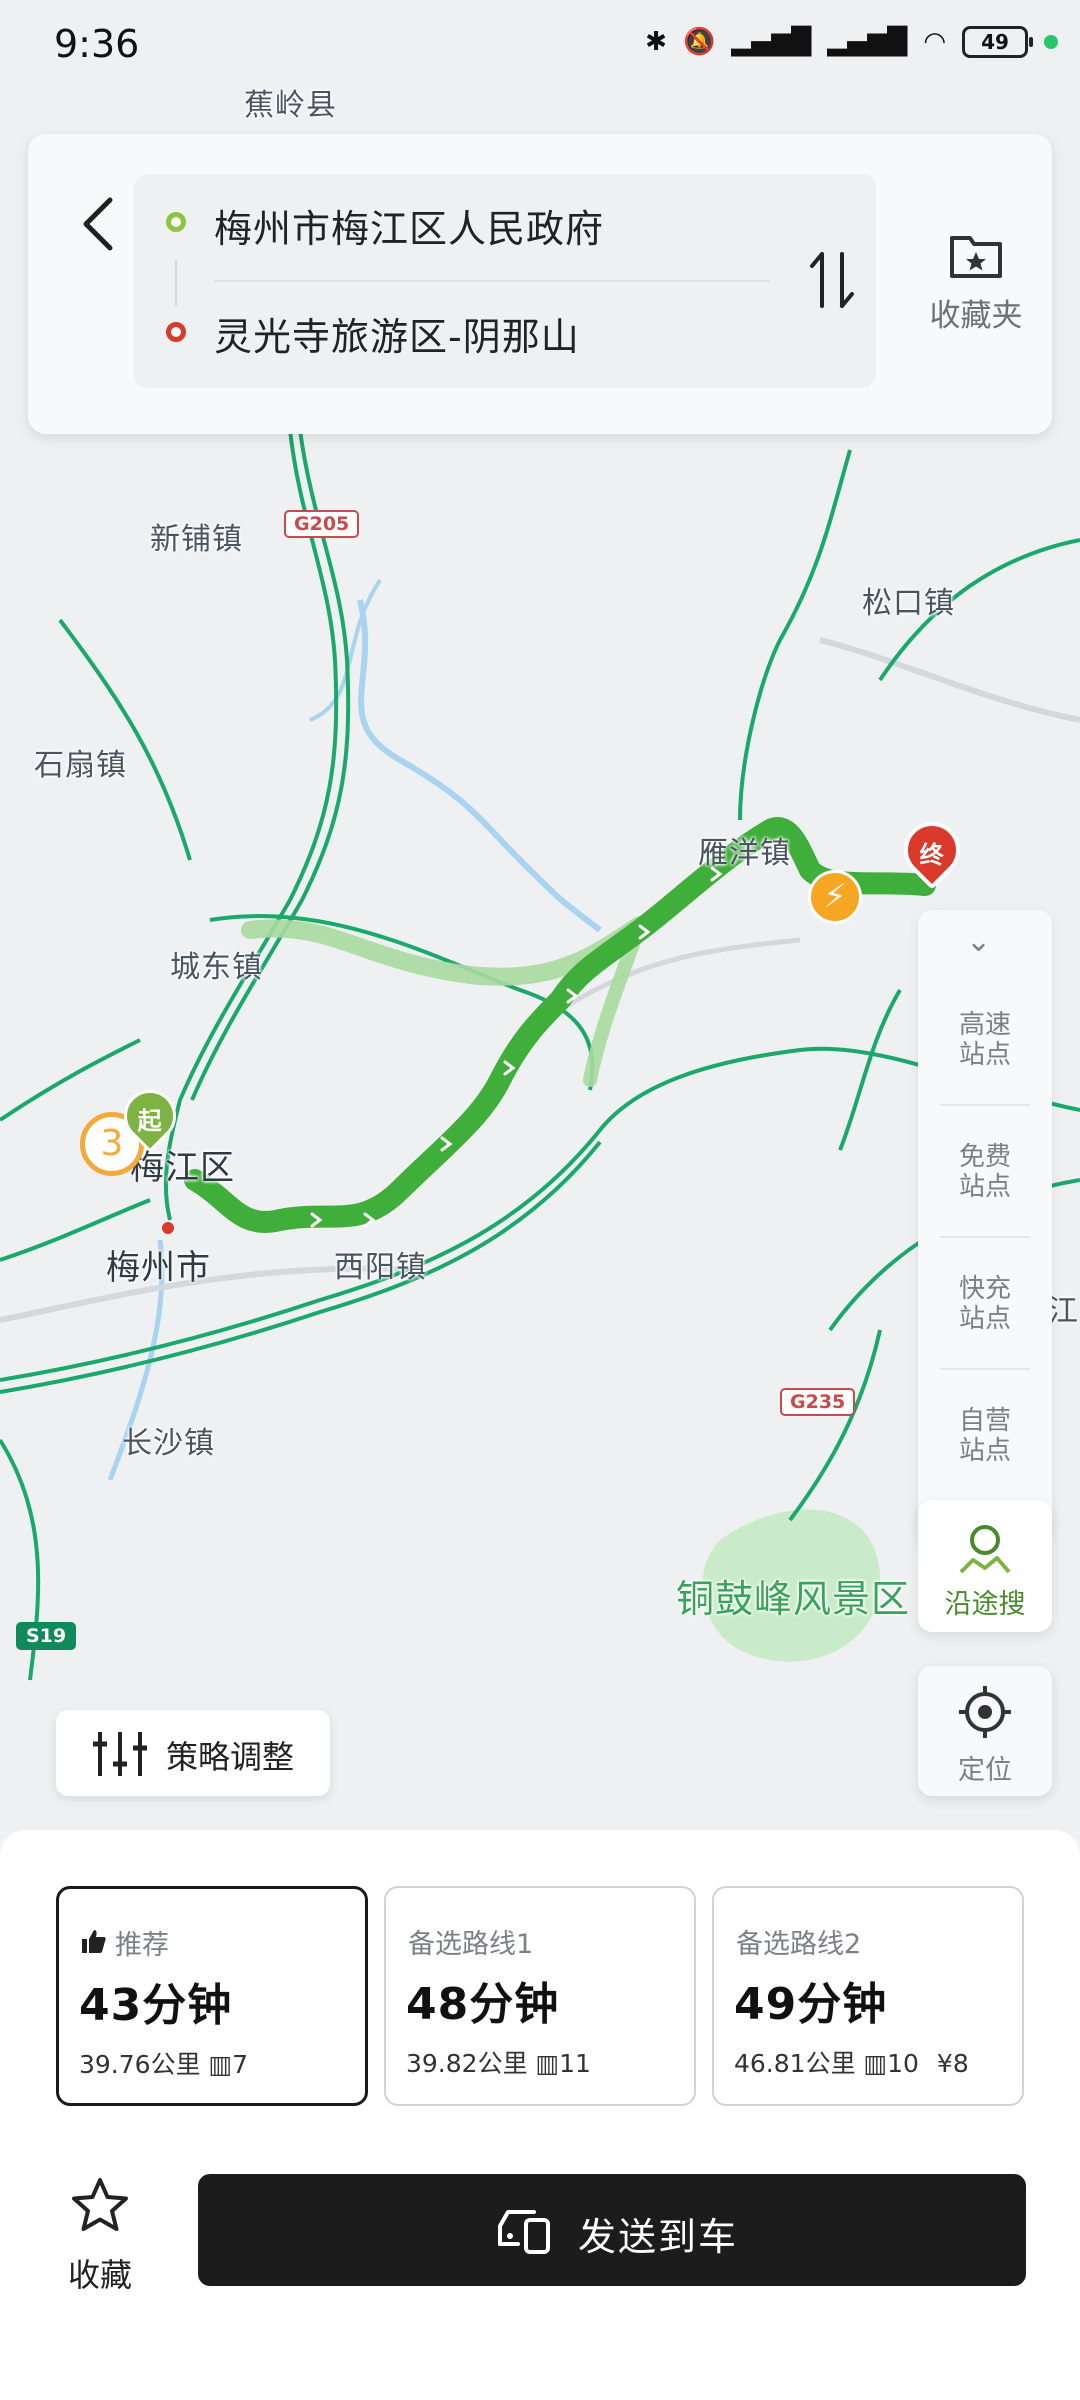  What do you see at coordinates (699, 42) in the screenshot?
I see `mute-icon: 🔕` at bounding box center [699, 42].